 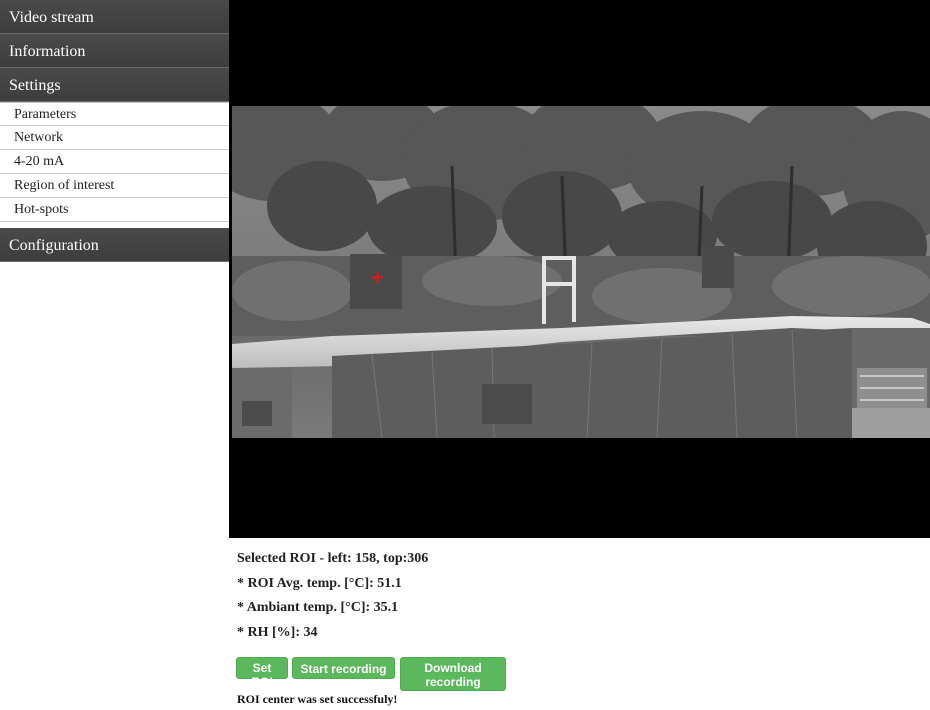 I want to click on start-recording-button: Start recording, so click(x=343, y=668).